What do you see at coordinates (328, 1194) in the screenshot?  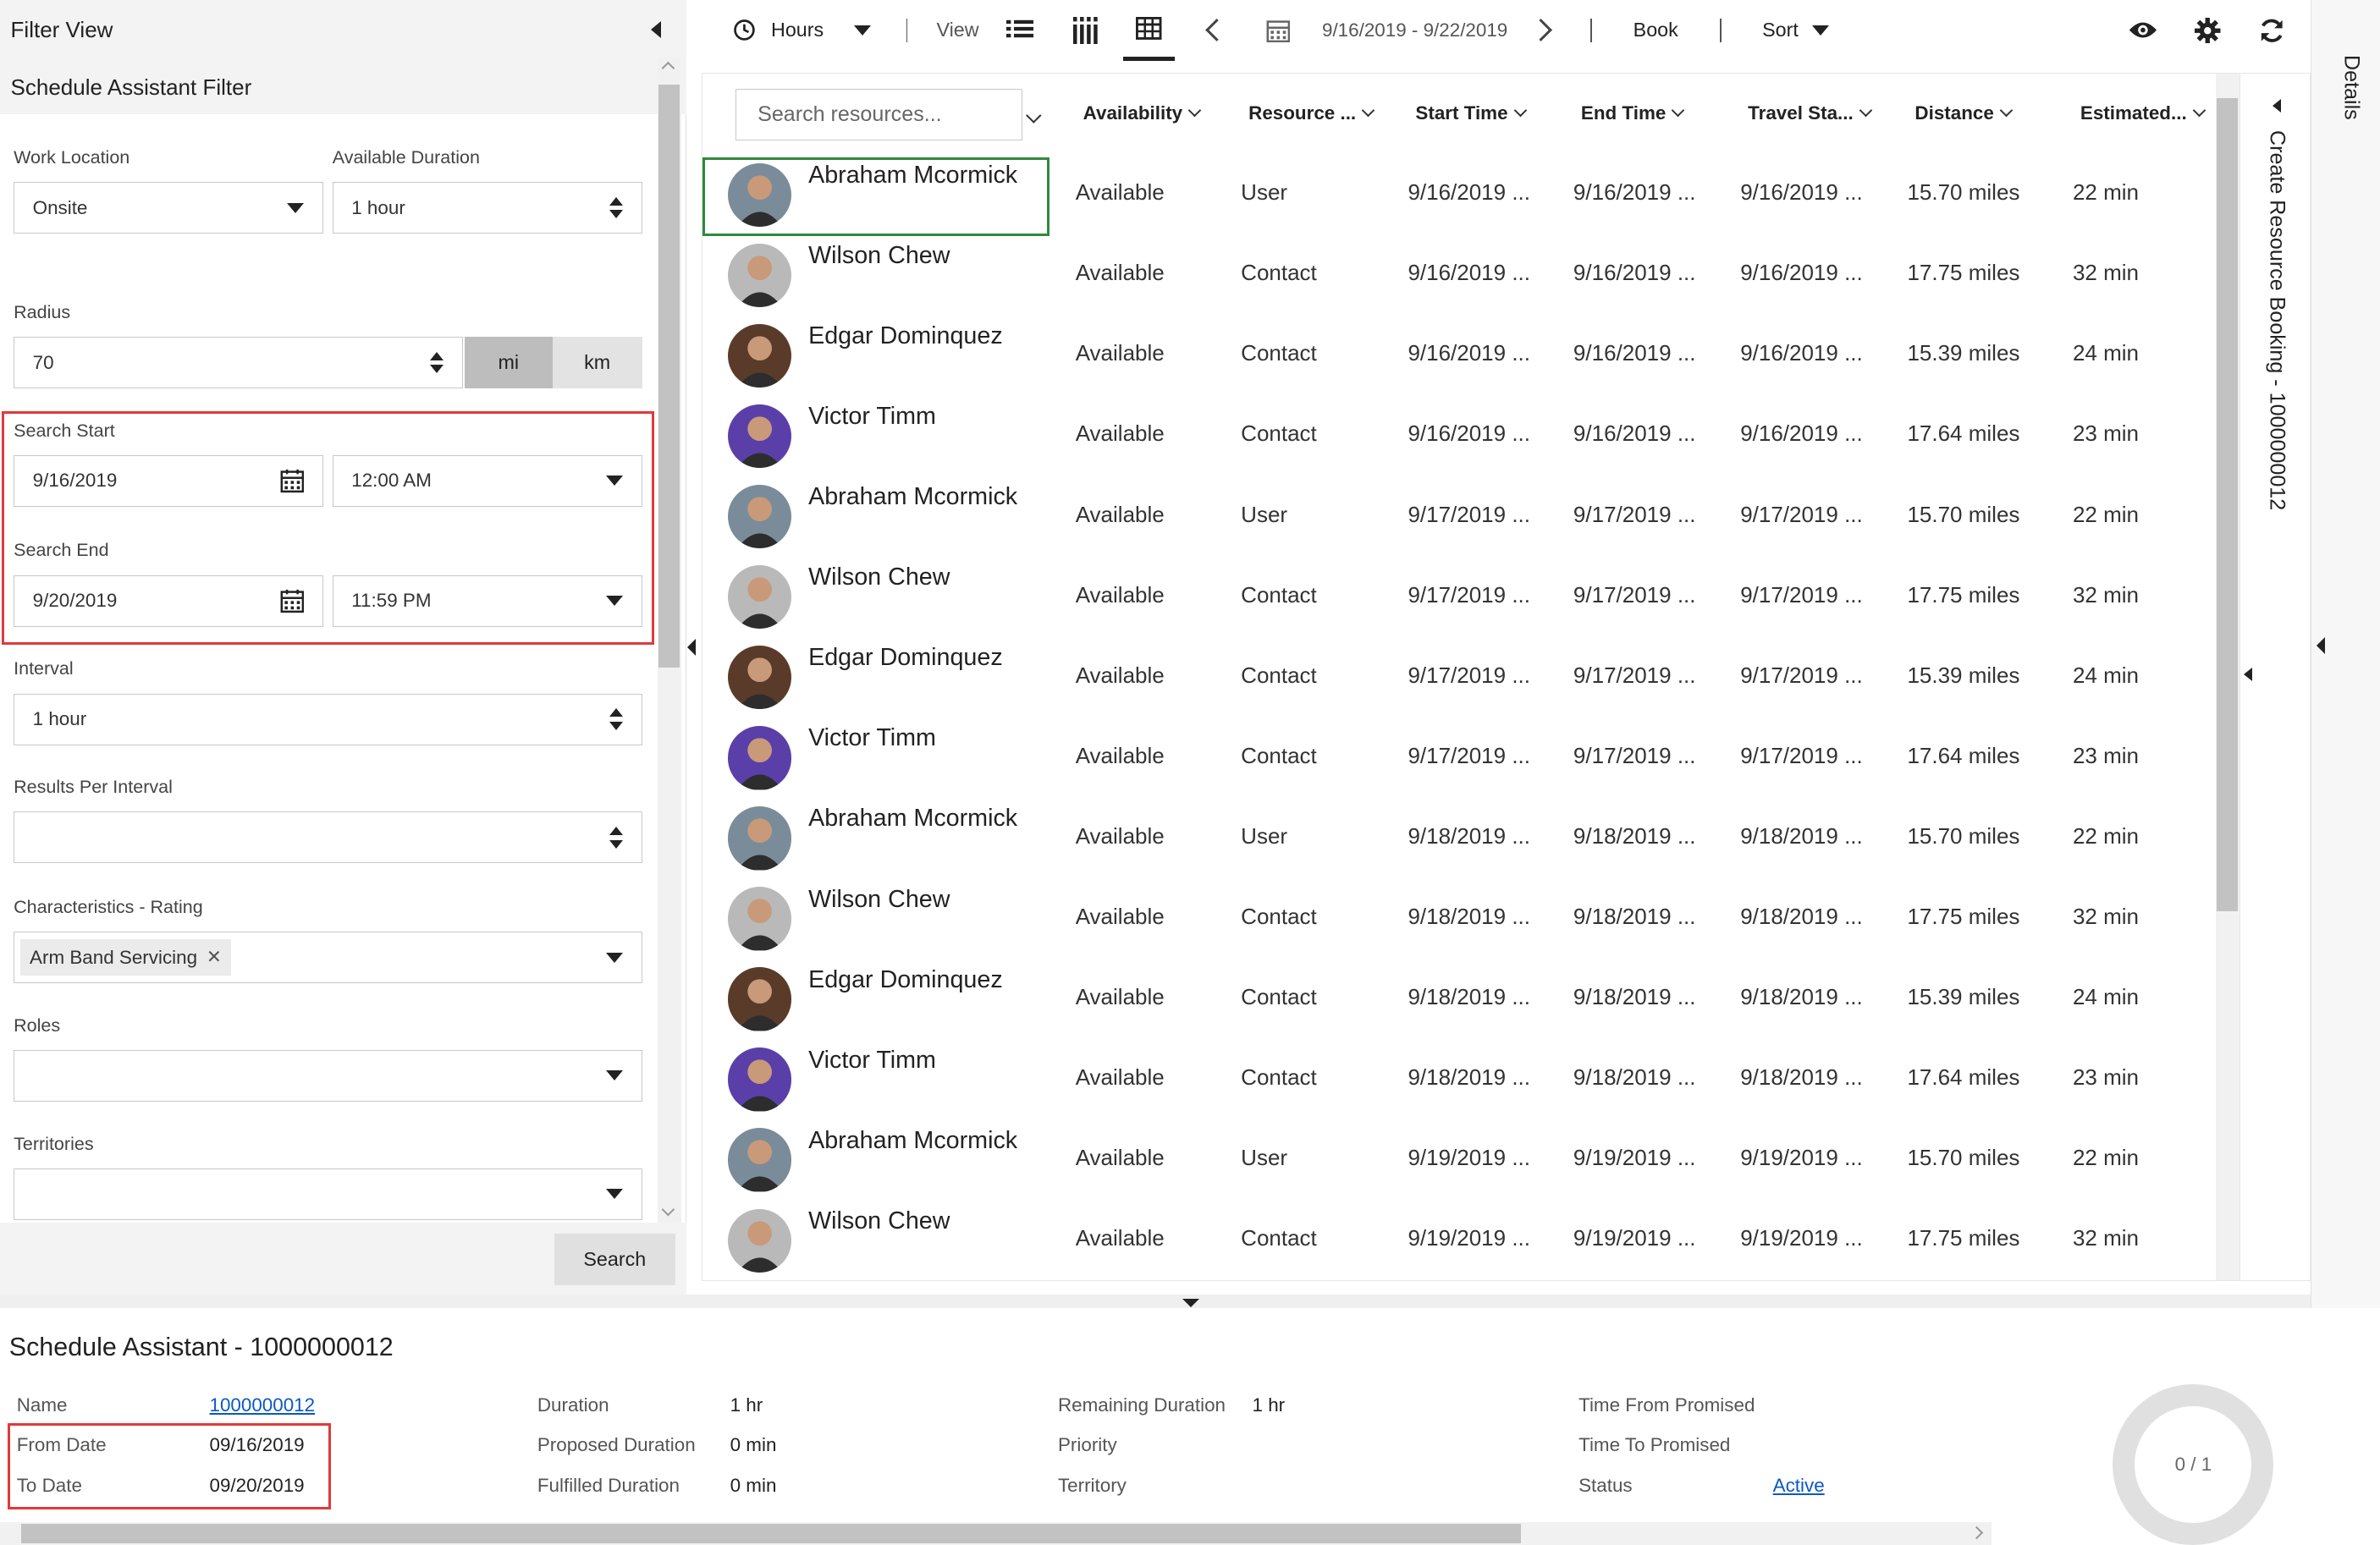 I see `territories-select` at bounding box center [328, 1194].